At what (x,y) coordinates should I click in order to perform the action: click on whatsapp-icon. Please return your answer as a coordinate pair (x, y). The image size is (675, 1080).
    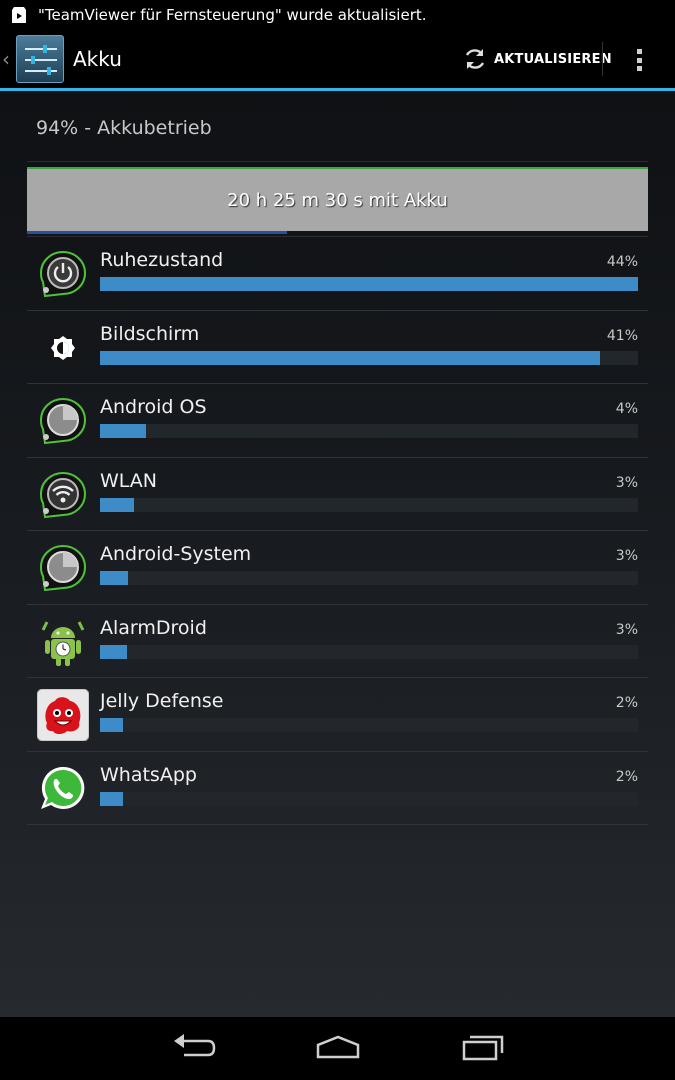
    Looking at the image, I should click on (63, 787).